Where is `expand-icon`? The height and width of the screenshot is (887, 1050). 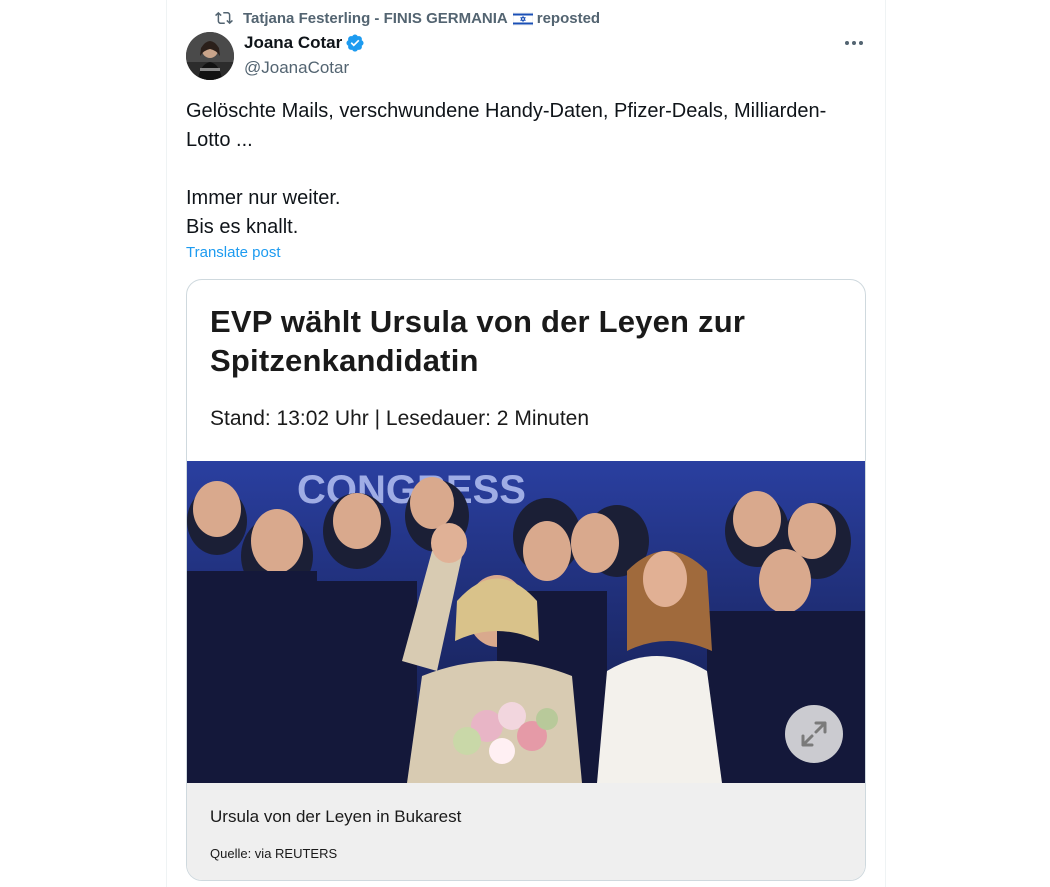
expand-icon is located at coordinates (814, 734).